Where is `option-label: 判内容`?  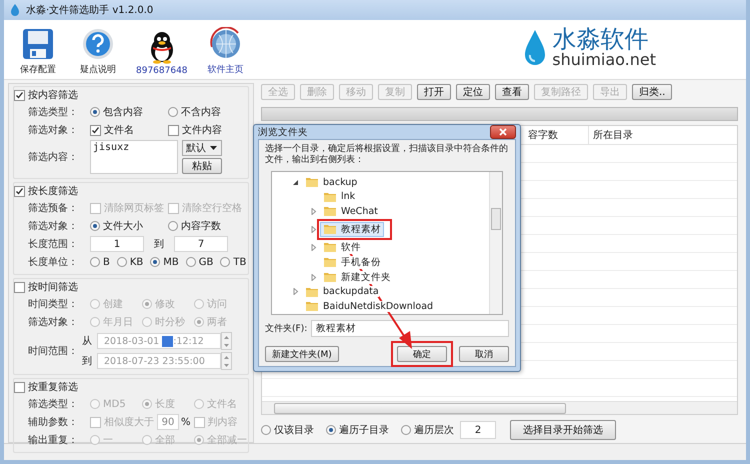 option-label: 判内容 is located at coordinates (223, 422).